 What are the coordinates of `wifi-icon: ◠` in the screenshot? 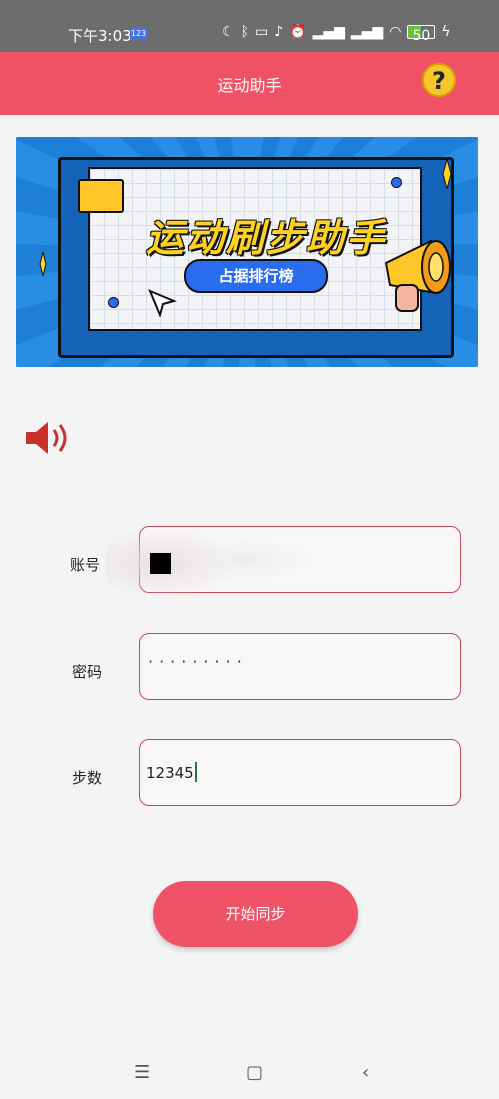 It's located at (395, 32).